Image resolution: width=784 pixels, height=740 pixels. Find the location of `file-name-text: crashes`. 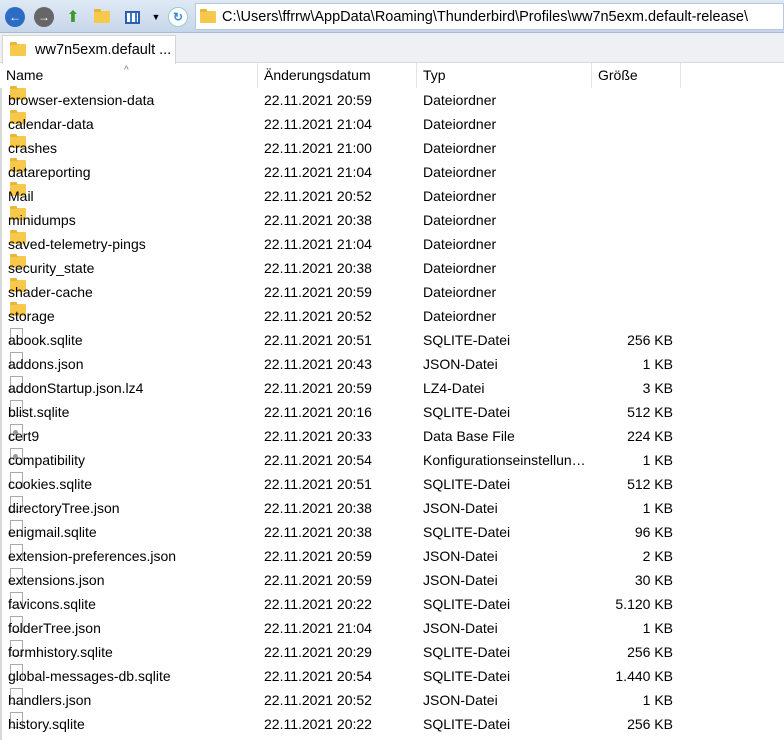

file-name-text: crashes is located at coordinates (33, 148).